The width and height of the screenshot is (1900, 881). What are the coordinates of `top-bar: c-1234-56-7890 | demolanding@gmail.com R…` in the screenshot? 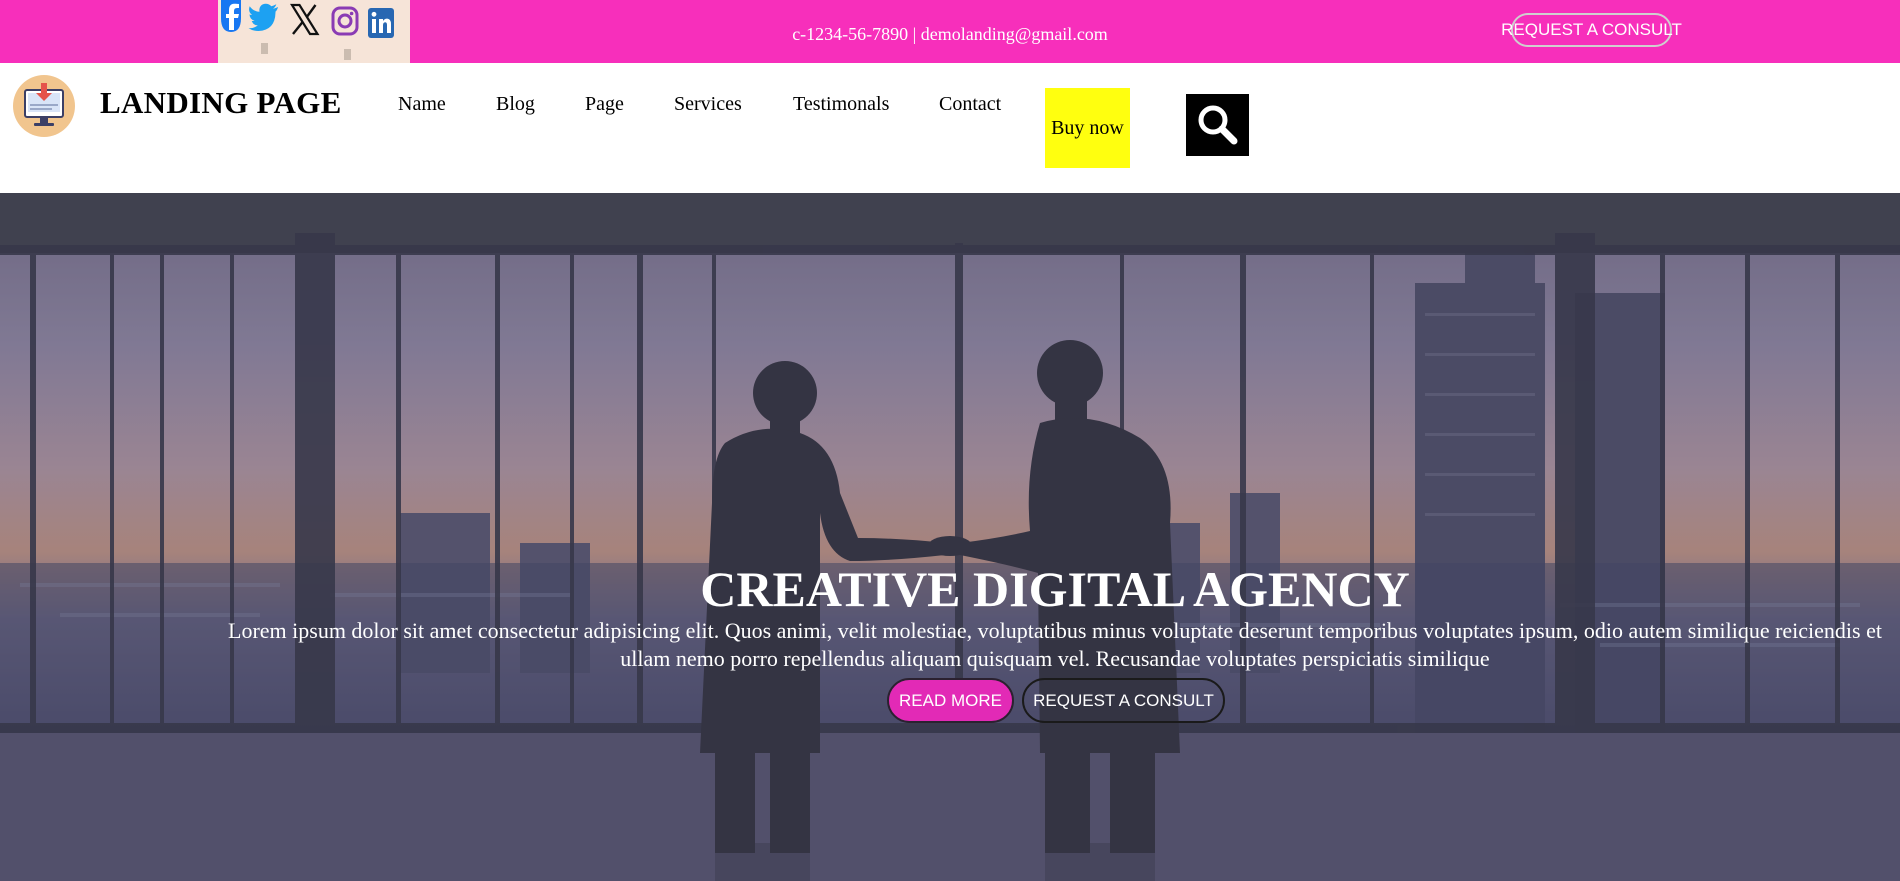 It's located at (950, 31).